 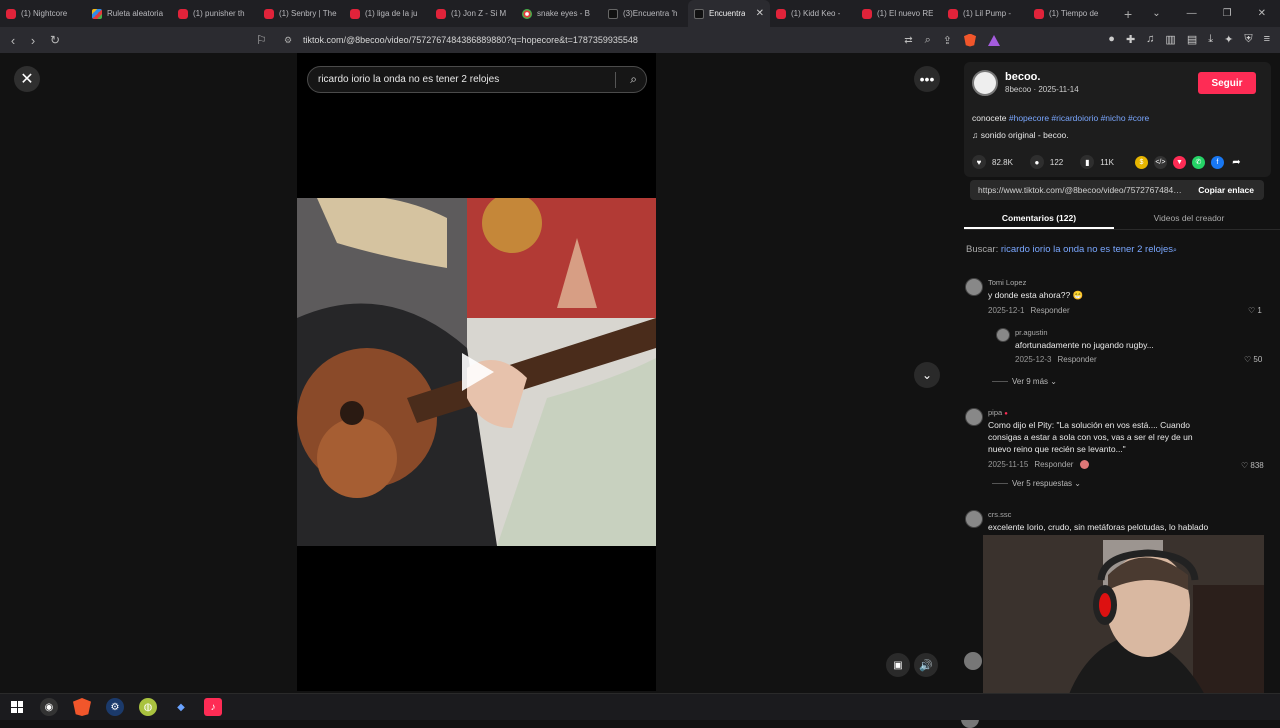 What do you see at coordinates (17, 707) in the screenshot?
I see `start-button` at bounding box center [17, 707].